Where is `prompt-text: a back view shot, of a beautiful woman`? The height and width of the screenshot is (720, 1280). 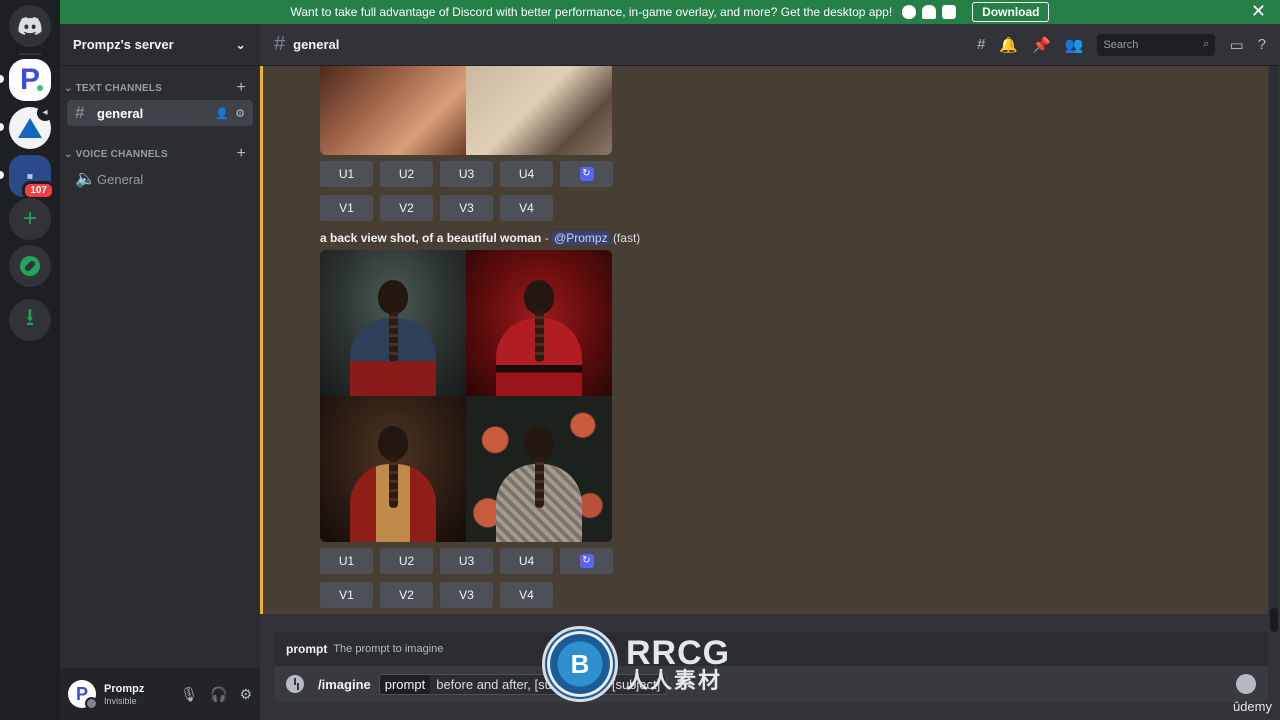
prompt-text: a back view shot, of a beautiful woman is located at coordinates (431, 238).